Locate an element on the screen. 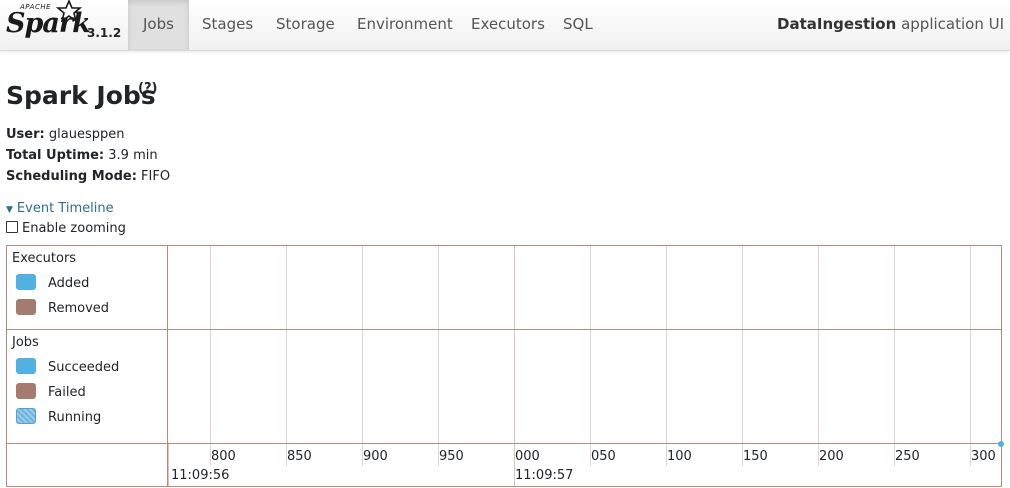 The image size is (1010, 488). uptime-value: 3.9 min is located at coordinates (133, 155).